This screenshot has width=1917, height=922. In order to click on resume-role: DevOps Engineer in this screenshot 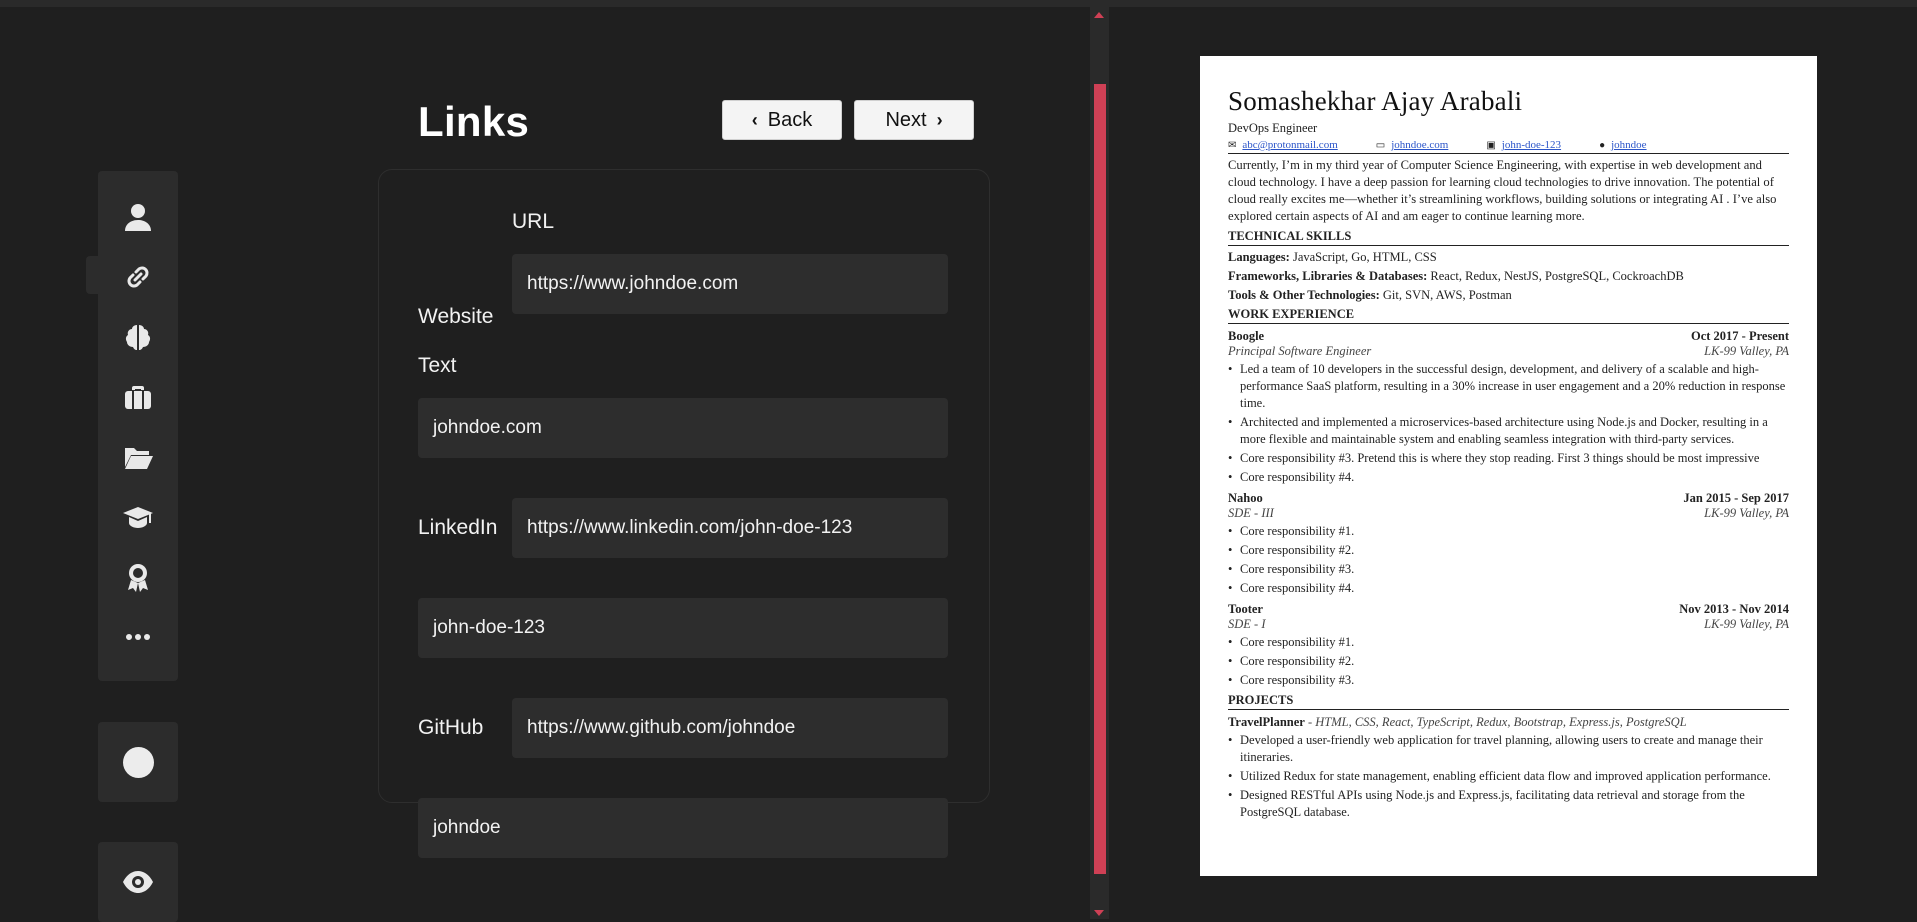, I will do `click(1273, 128)`.